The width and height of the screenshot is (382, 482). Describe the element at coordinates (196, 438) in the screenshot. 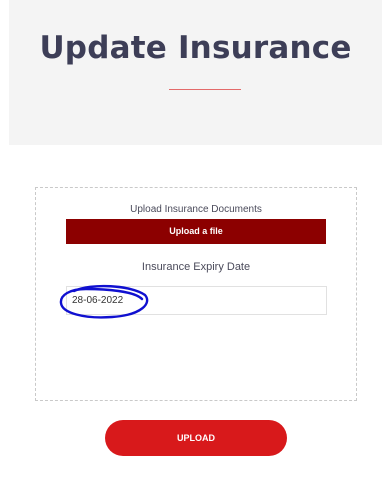

I see `upload-submit-button: UPLOAD` at that location.